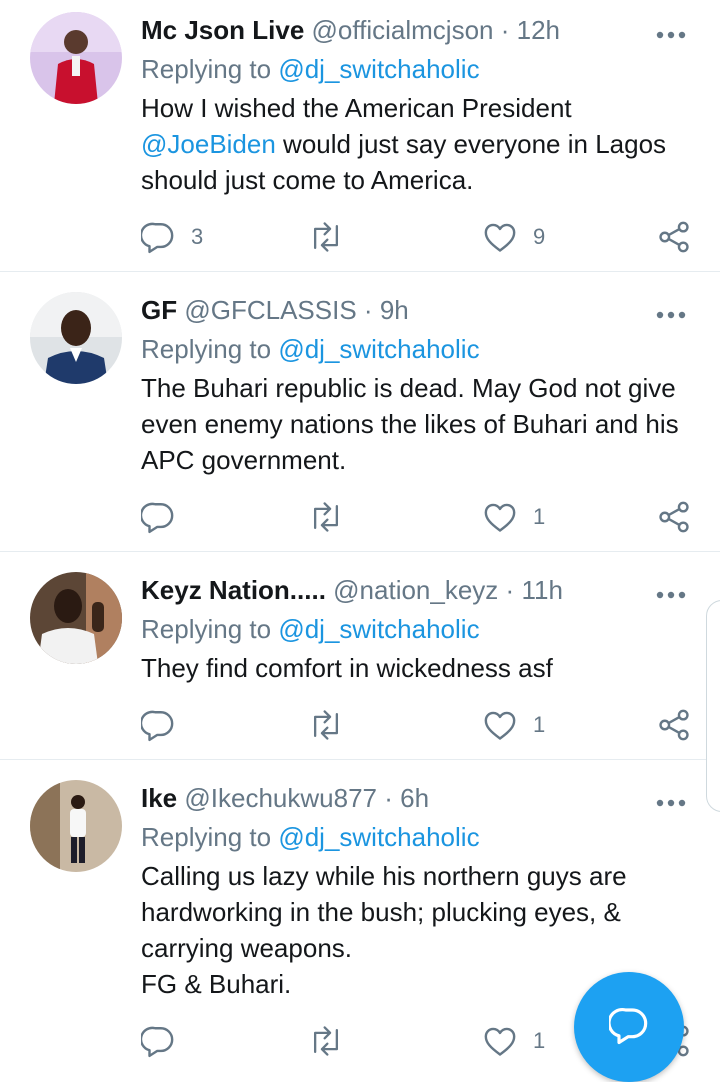 This screenshot has height=1082, width=720. What do you see at coordinates (394, 310) in the screenshot?
I see `timestamp: 9h` at bounding box center [394, 310].